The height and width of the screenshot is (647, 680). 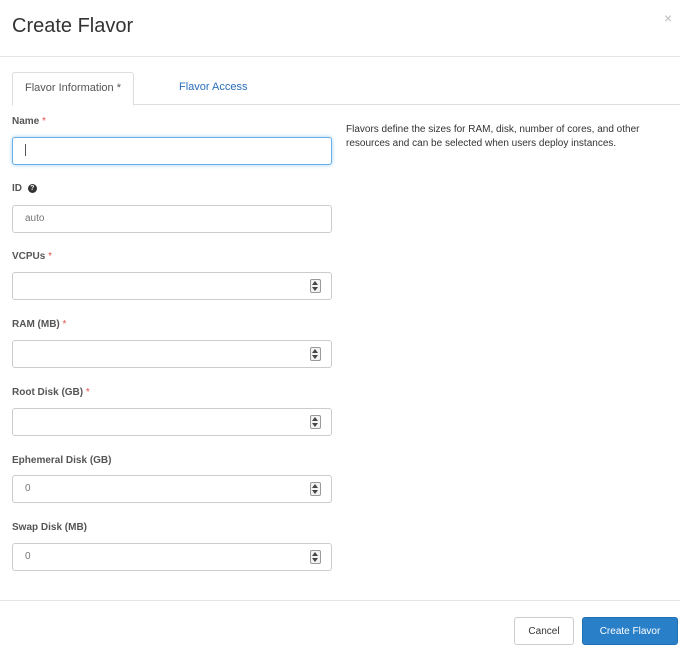 I want to click on name-required-mark: *, so click(x=44, y=121).